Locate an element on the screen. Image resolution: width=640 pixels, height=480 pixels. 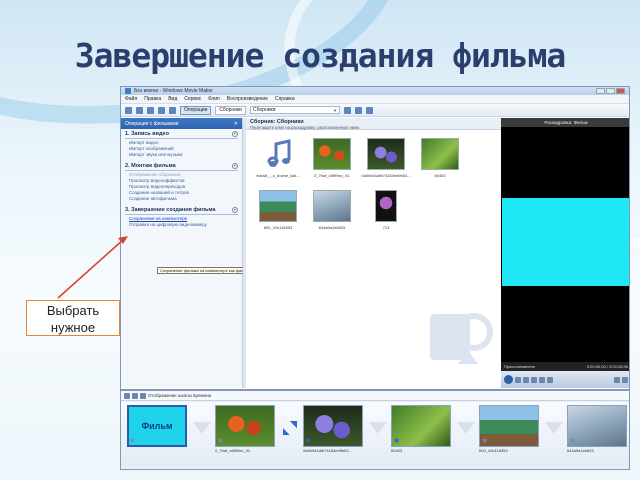
play-storyboard-icon is located at coordinates (143, 395).